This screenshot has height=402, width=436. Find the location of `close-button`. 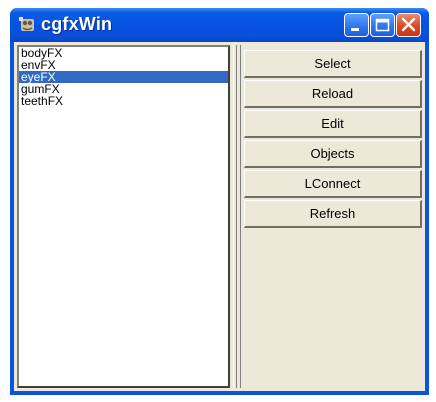

close-button is located at coordinates (408, 25).